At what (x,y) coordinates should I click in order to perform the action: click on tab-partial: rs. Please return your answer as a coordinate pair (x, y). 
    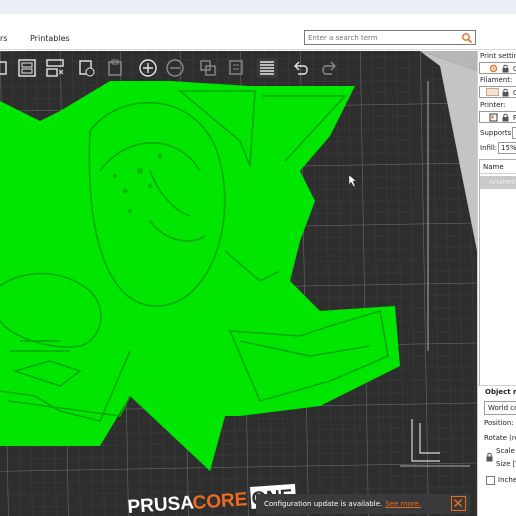
    Looking at the image, I should click on (3, 38).